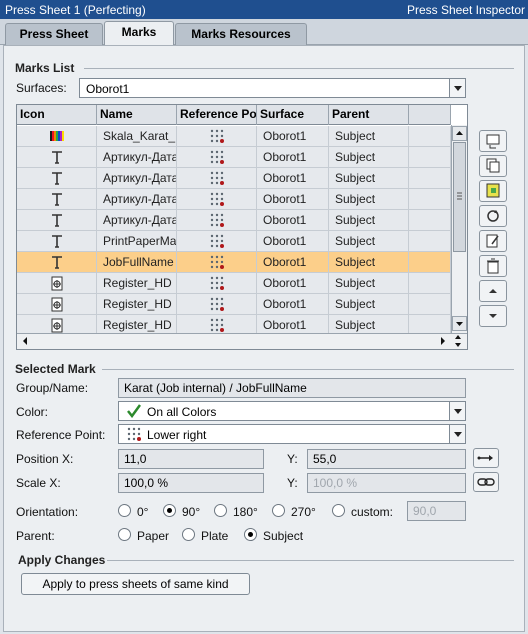 The width and height of the screenshot is (528, 634). I want to click on new-mark-button, so click(493, 141).